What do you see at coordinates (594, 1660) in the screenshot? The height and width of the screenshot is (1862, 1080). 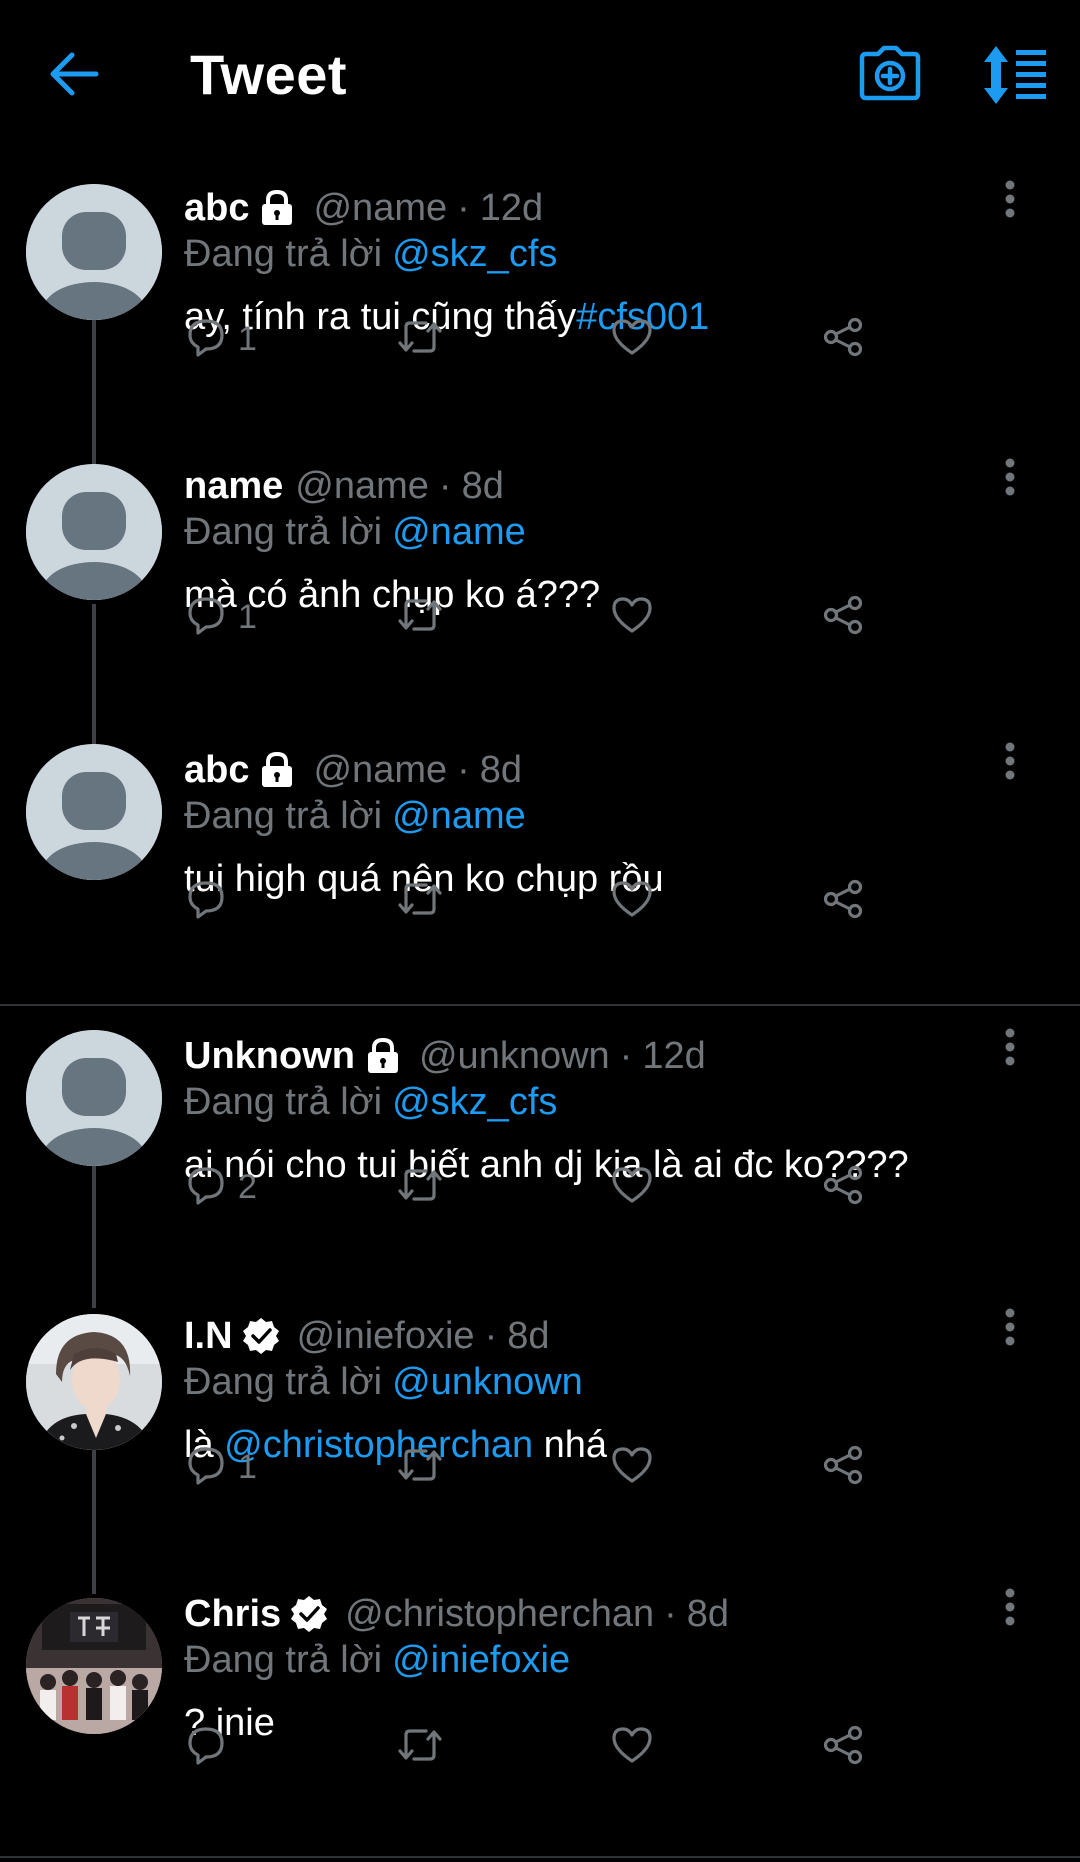 I see `replying-to: Đang trả lời @iniefoxie` at bounding box center [594, 1660].